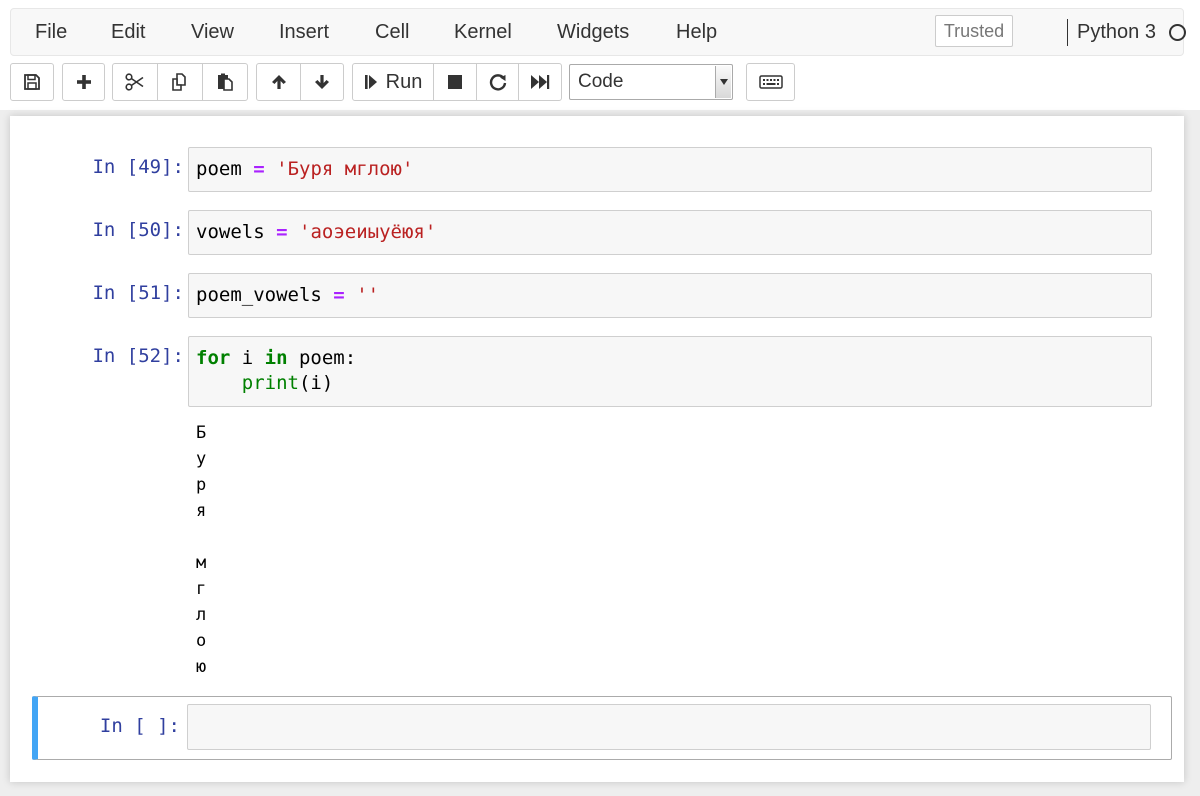 Image resolution: width=1200 pixels, height=796 pixels. I want to click on restart-icon, so click(497, 82).